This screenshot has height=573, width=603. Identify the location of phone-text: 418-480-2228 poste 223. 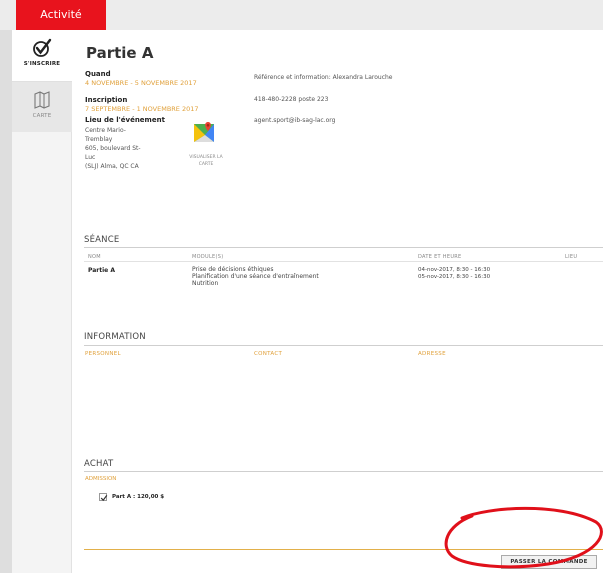
(291, 99).